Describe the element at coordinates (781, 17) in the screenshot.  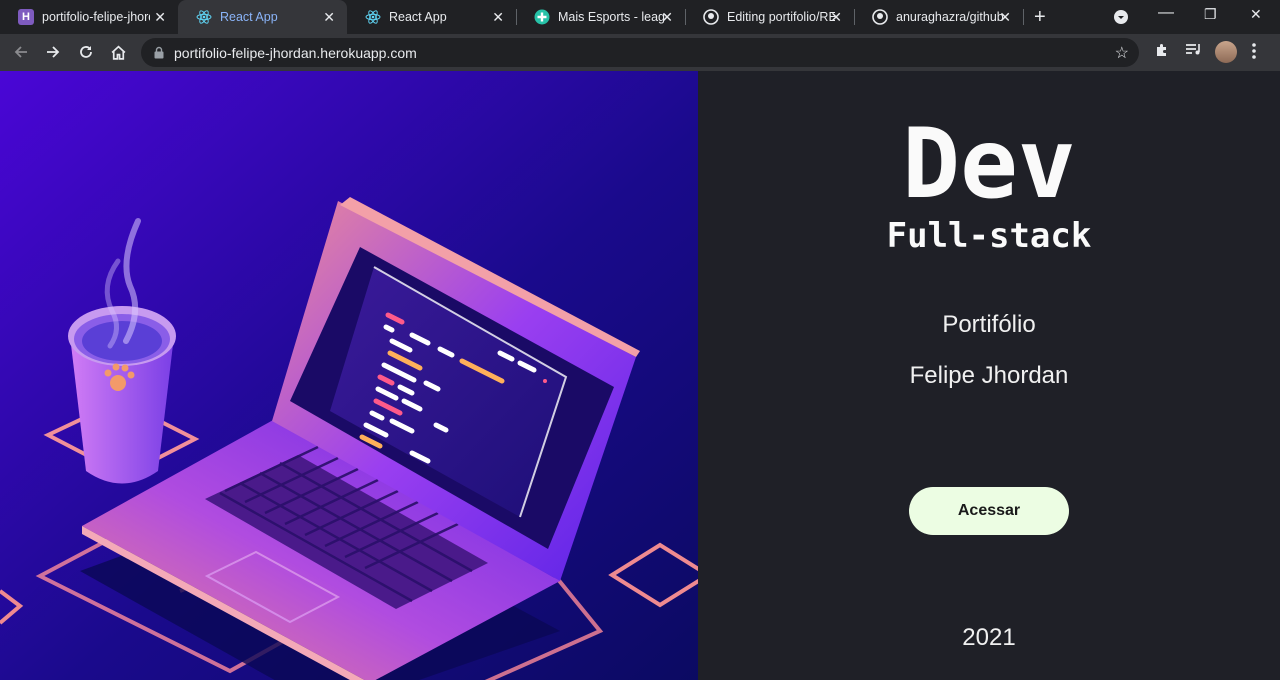
I see `tab-title: Editing portifolio/README` at that location.